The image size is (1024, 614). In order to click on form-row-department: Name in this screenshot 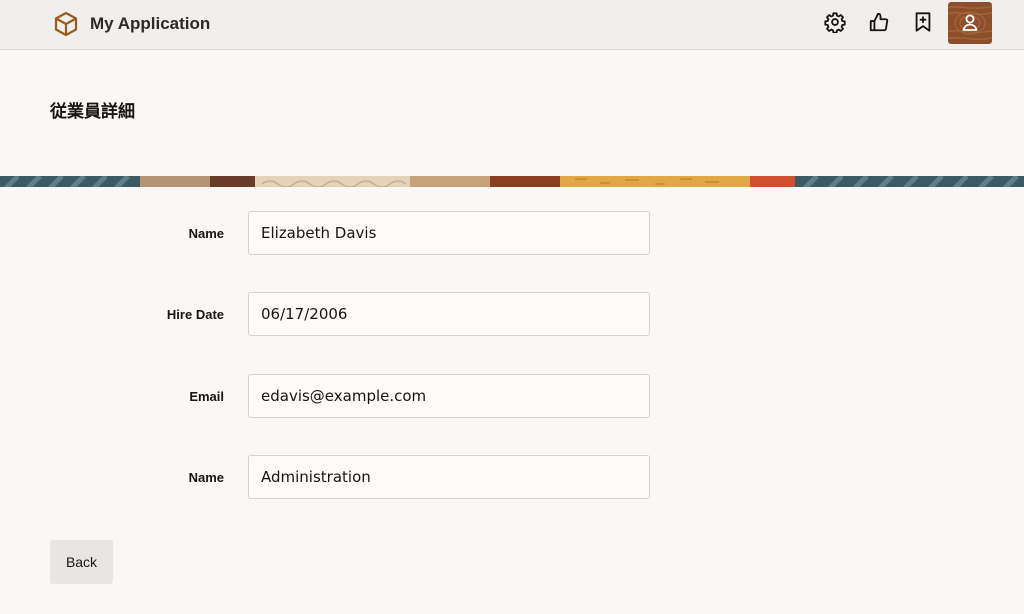, I will do `click(512, 477)`.